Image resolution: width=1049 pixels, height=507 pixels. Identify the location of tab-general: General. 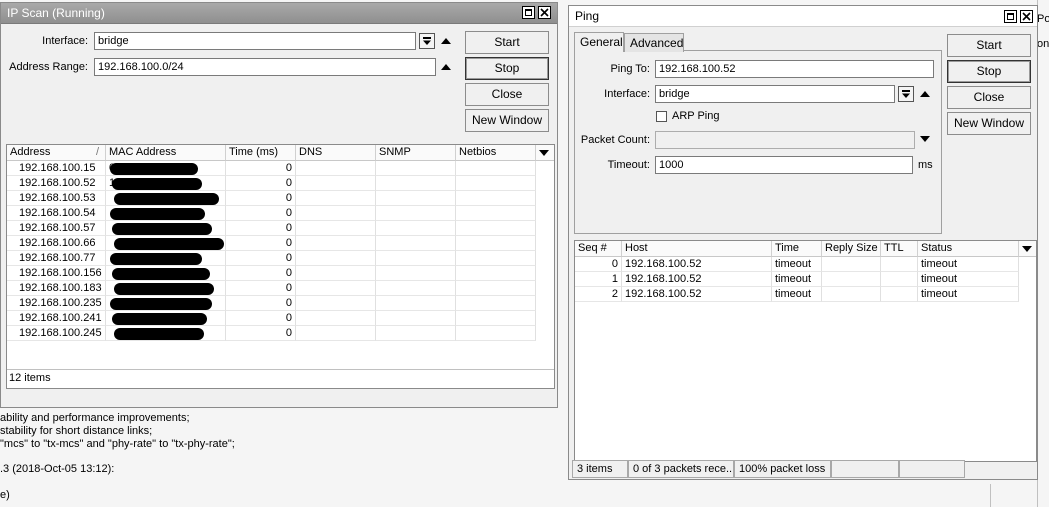
(599, 42).